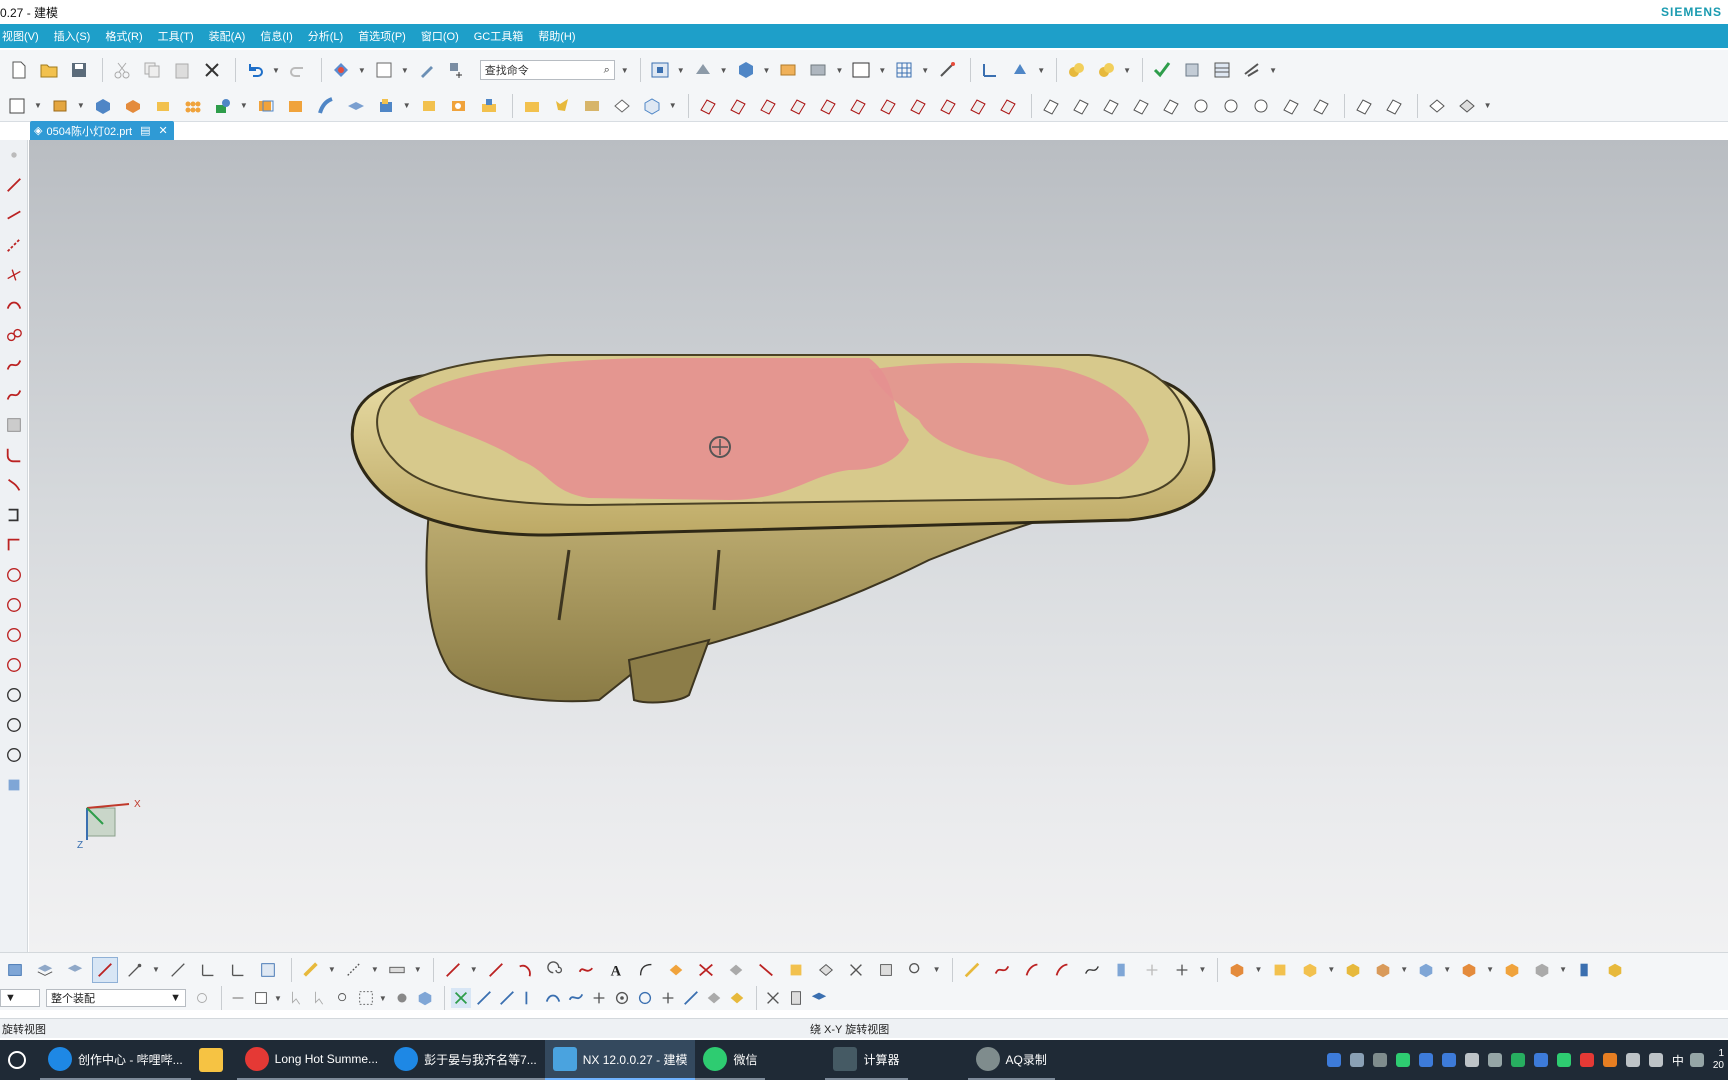 The height and width of the screenshot is (1080, 1728). What do you see at coordinates (1696, 1060) in the screenshot?
I see `notification-icon` at bounding box center [1696, 1060].